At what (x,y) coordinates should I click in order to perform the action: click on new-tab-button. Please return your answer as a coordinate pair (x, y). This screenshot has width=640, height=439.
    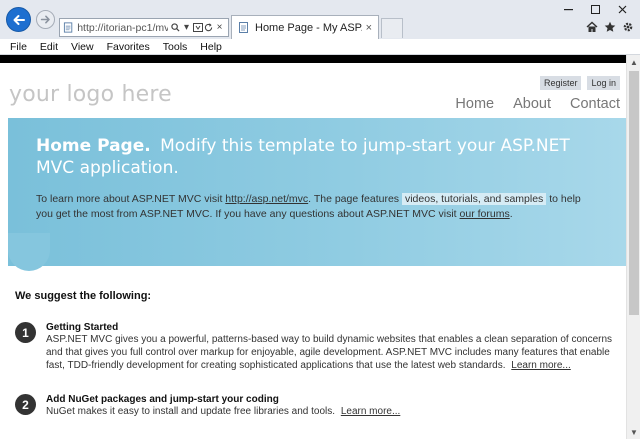
    Looking at the image, I should click on (392, 28).